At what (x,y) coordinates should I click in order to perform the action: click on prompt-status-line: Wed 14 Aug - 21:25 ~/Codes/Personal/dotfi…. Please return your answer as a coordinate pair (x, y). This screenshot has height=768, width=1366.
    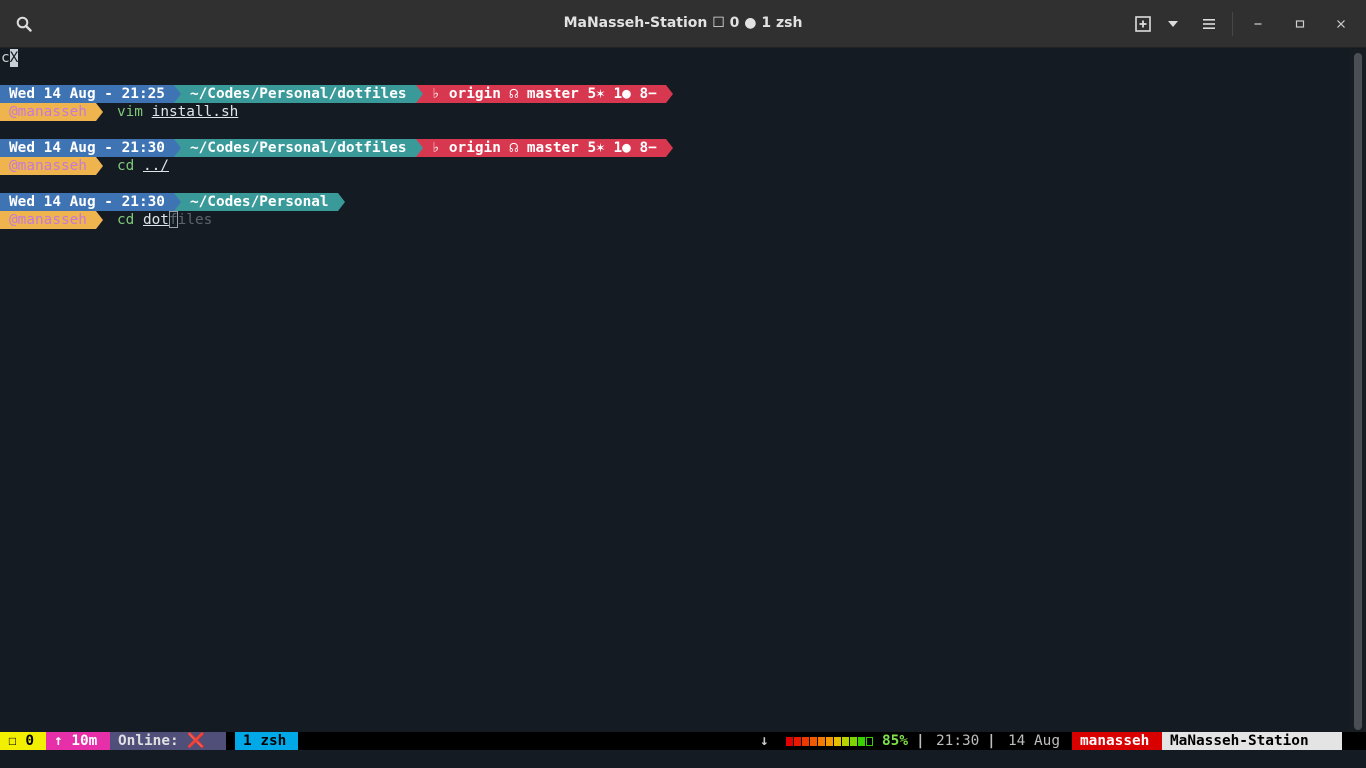
    Looking at the image, I should click on (336, 94).